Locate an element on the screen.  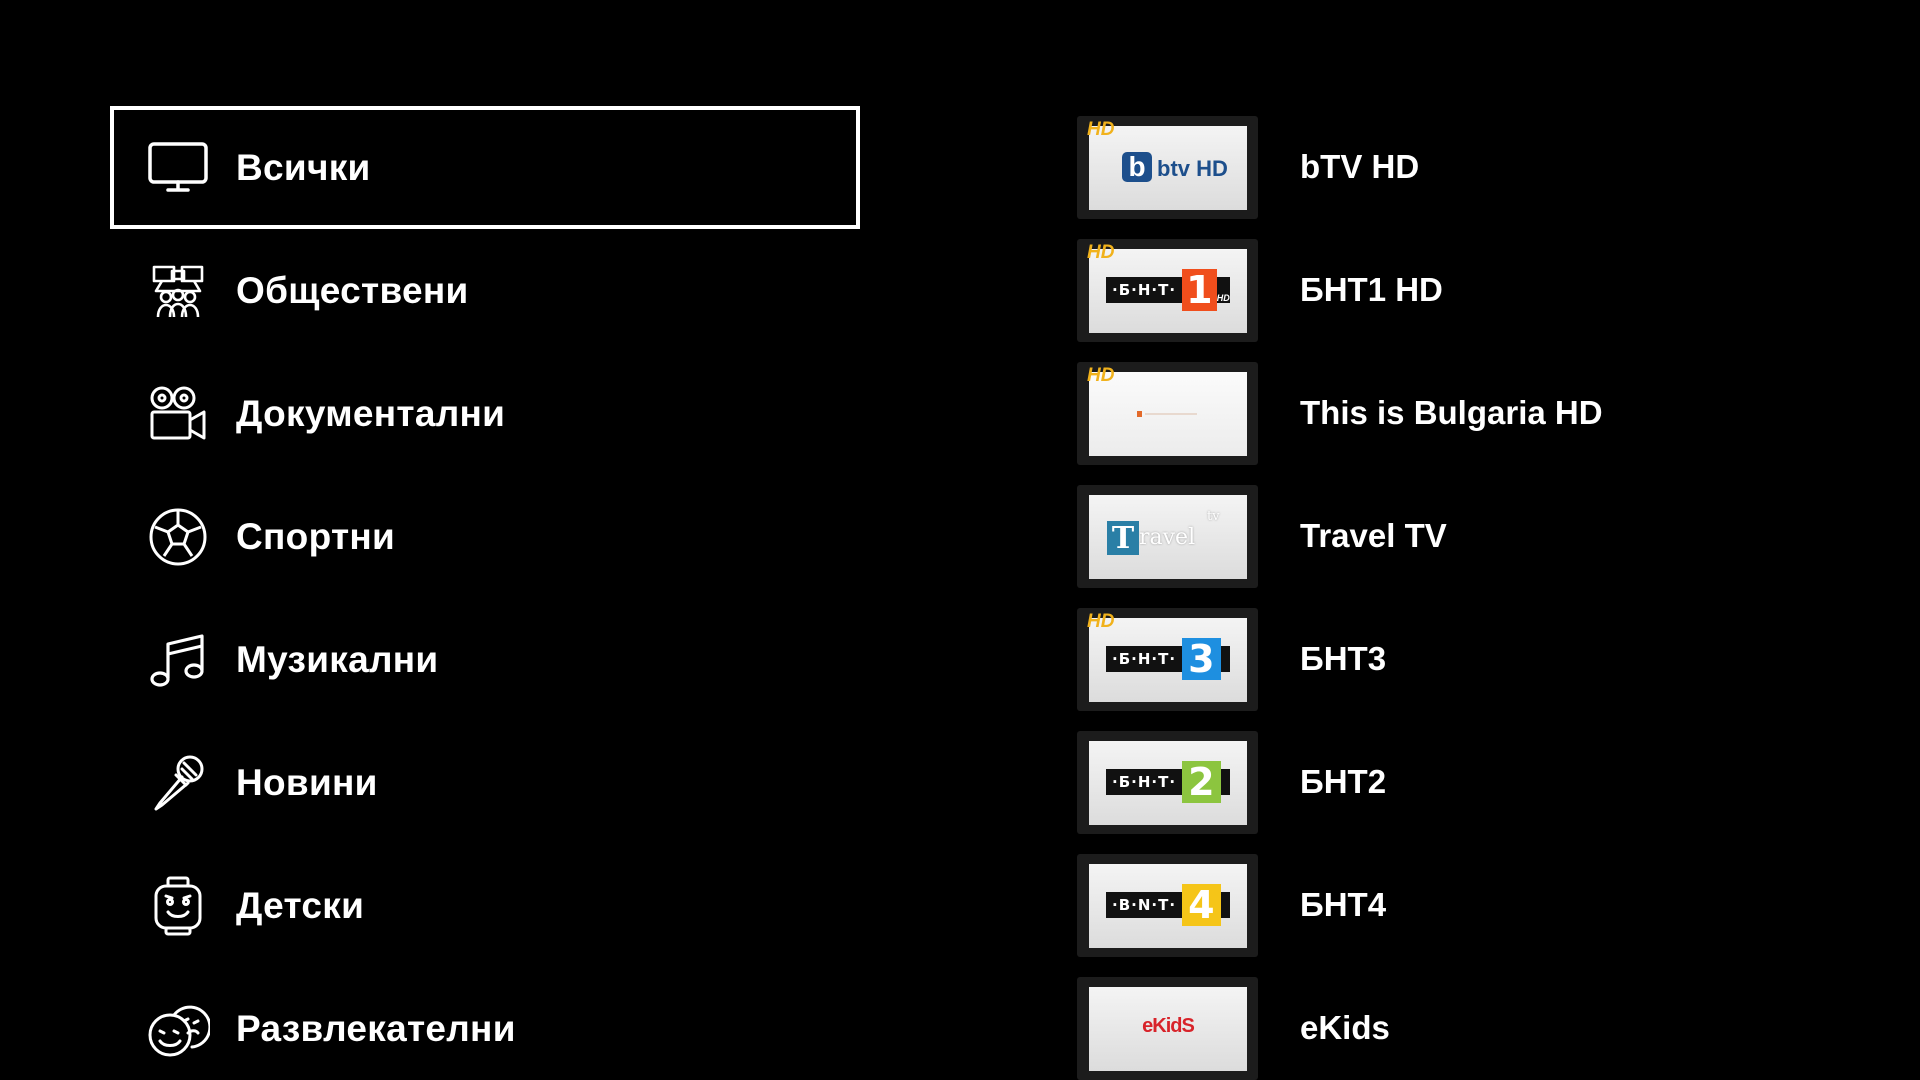
theater-masks-icon is located at coordinates (178, 1029).